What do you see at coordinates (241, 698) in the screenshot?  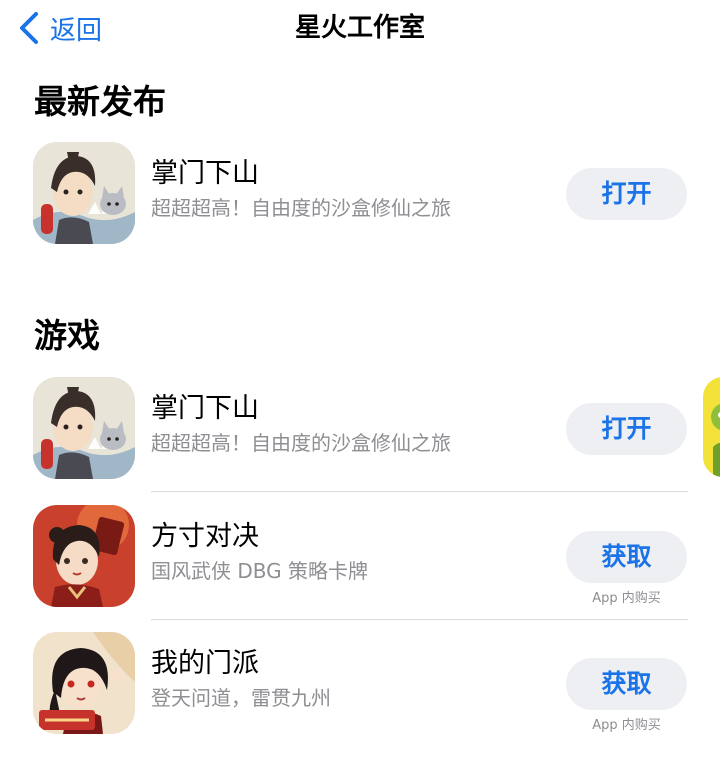 I see `app-subtitle: 登天问道，雷贯九州` at bounding box center [241, 698].